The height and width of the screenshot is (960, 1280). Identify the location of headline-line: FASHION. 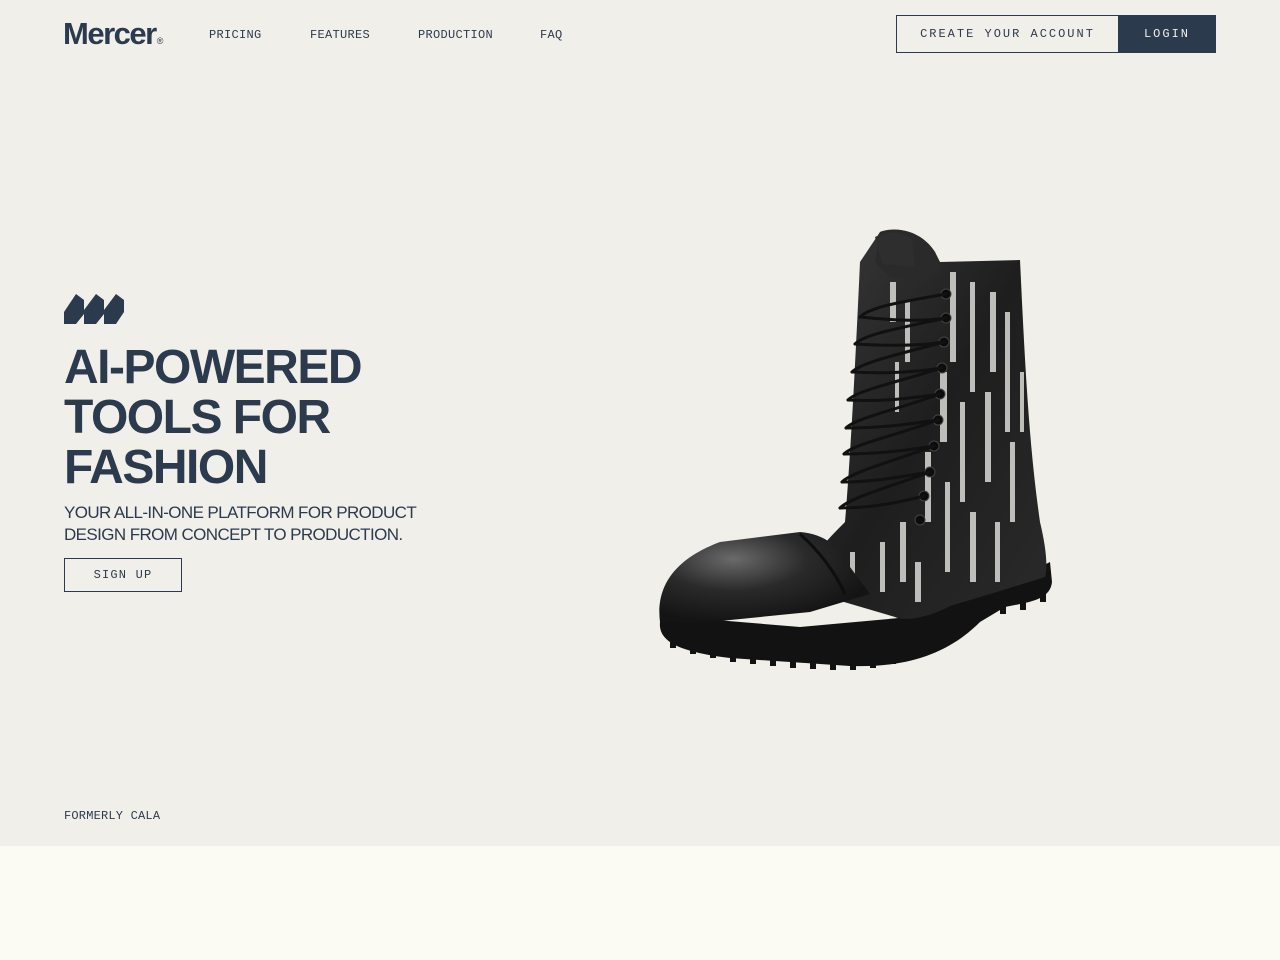
(166, 467).